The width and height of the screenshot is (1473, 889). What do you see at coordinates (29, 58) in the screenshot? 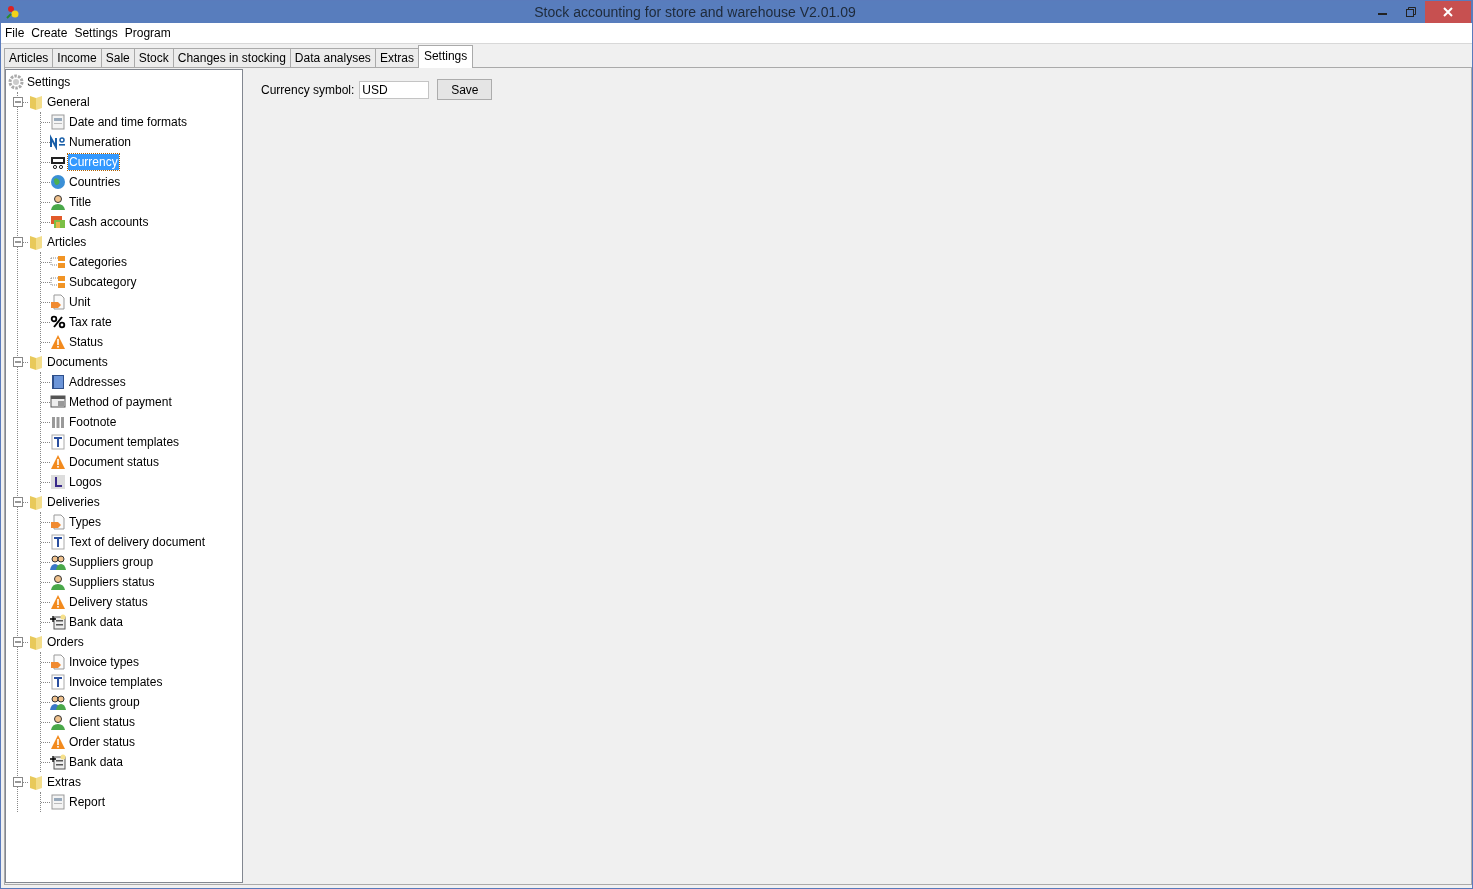
I see `tab: Articles` at bounding box center [29, 58].